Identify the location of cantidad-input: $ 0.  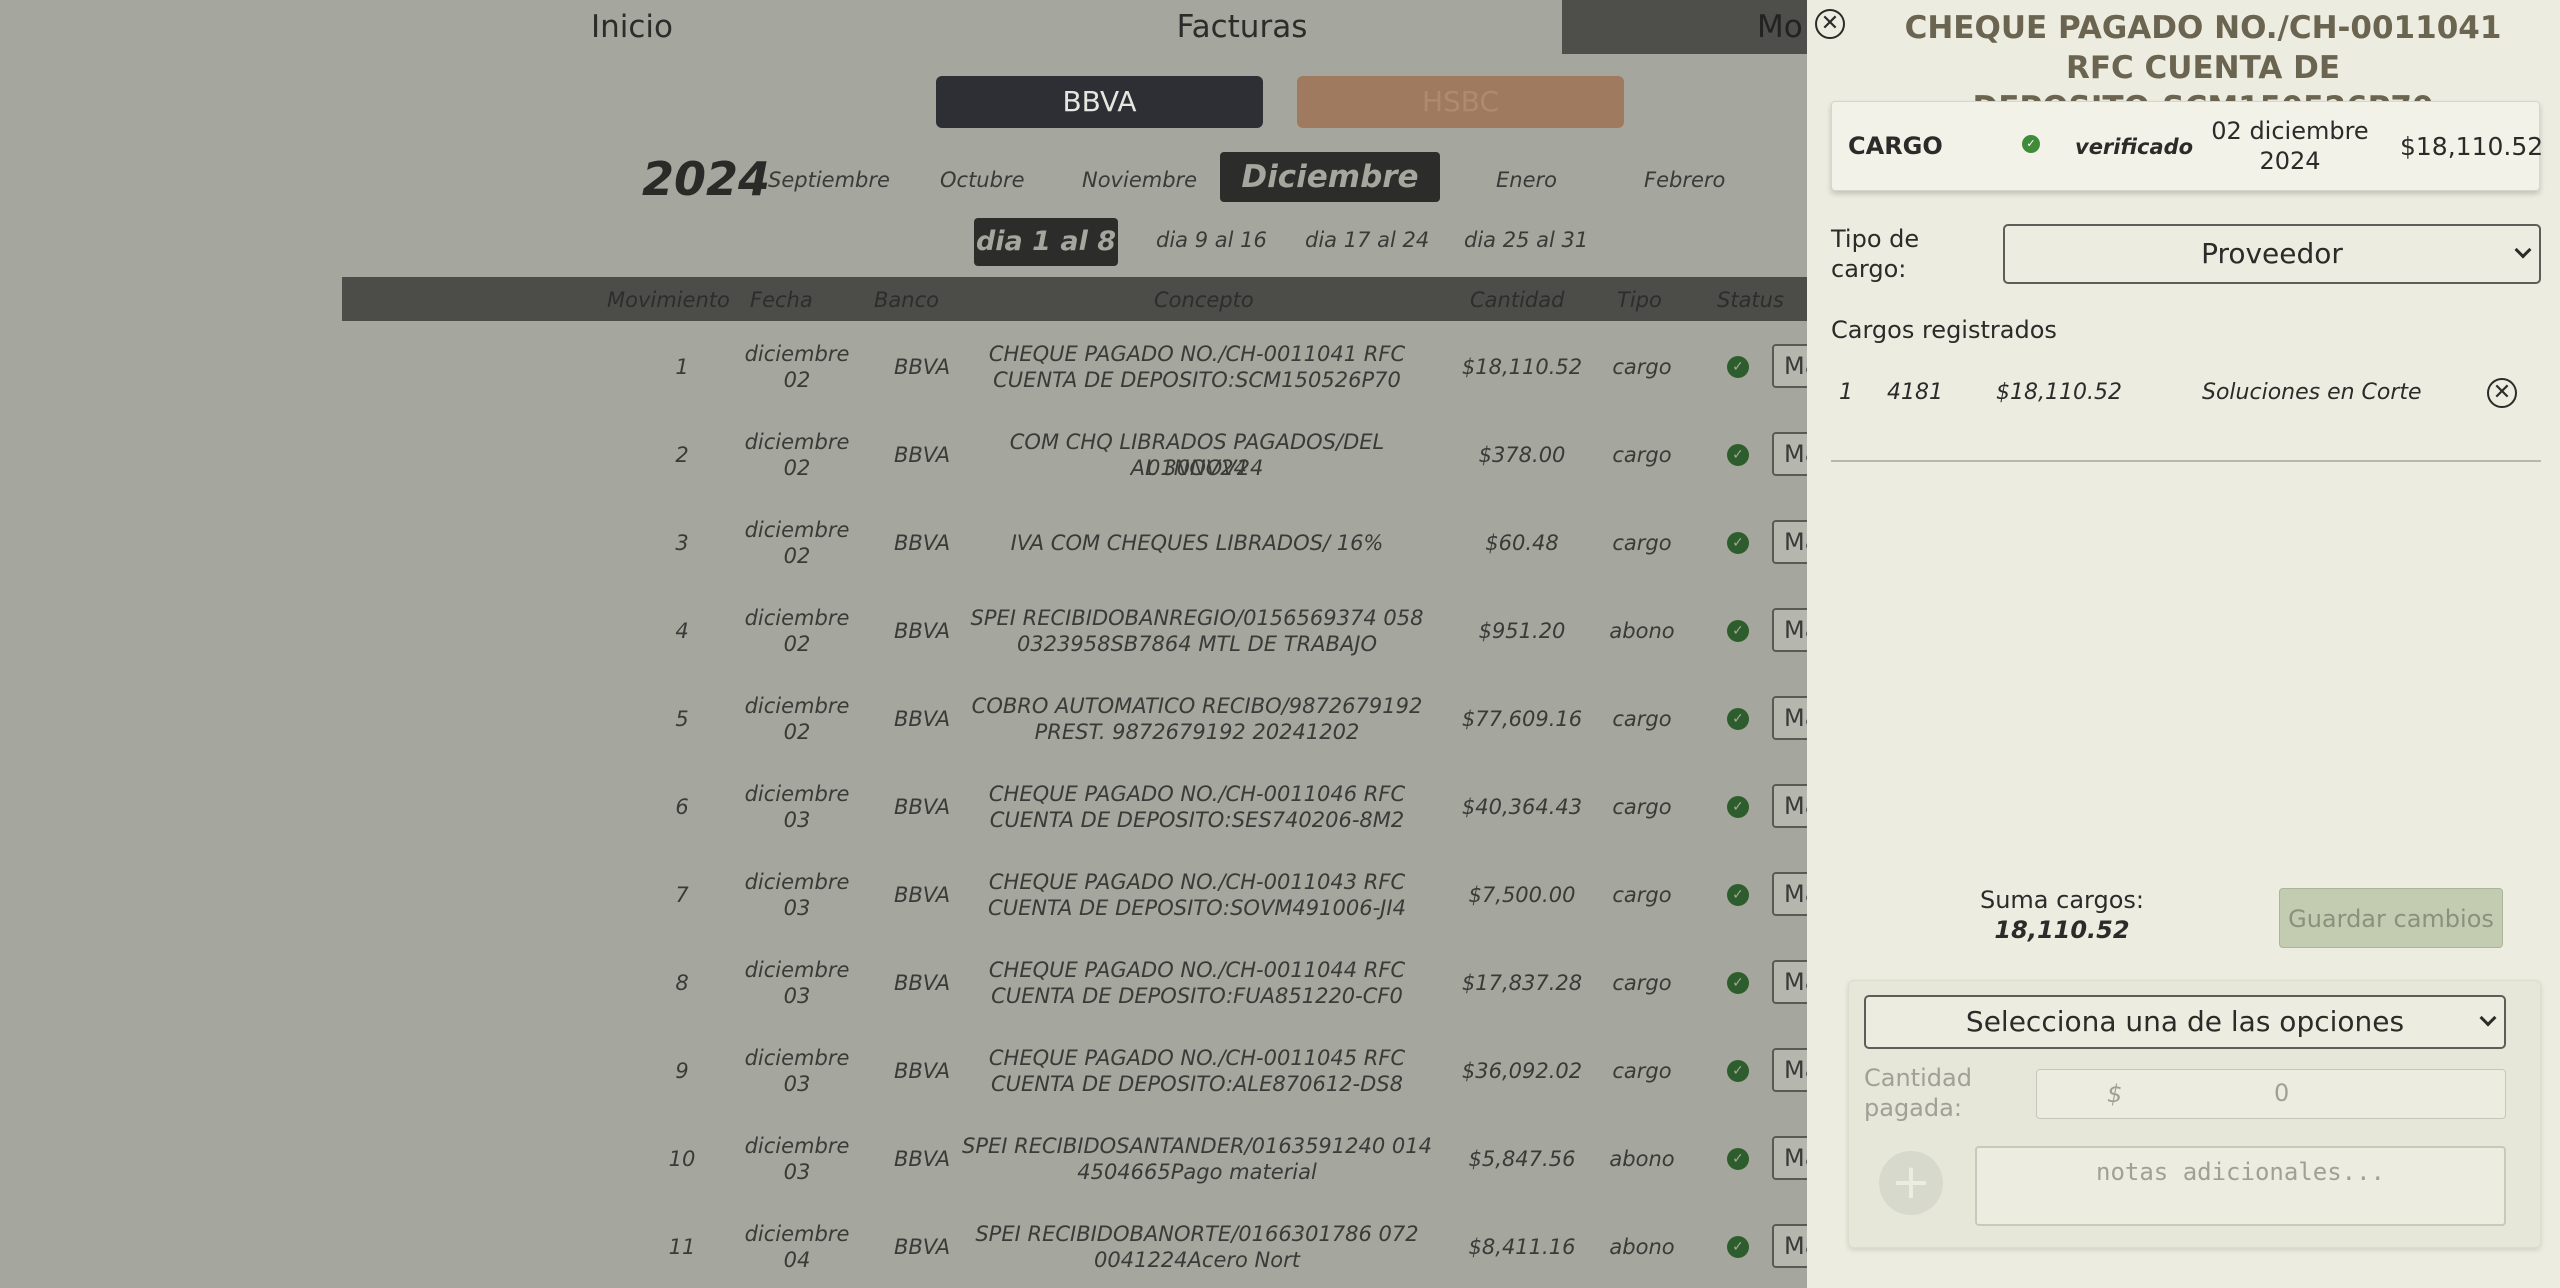
(2271, 1094).